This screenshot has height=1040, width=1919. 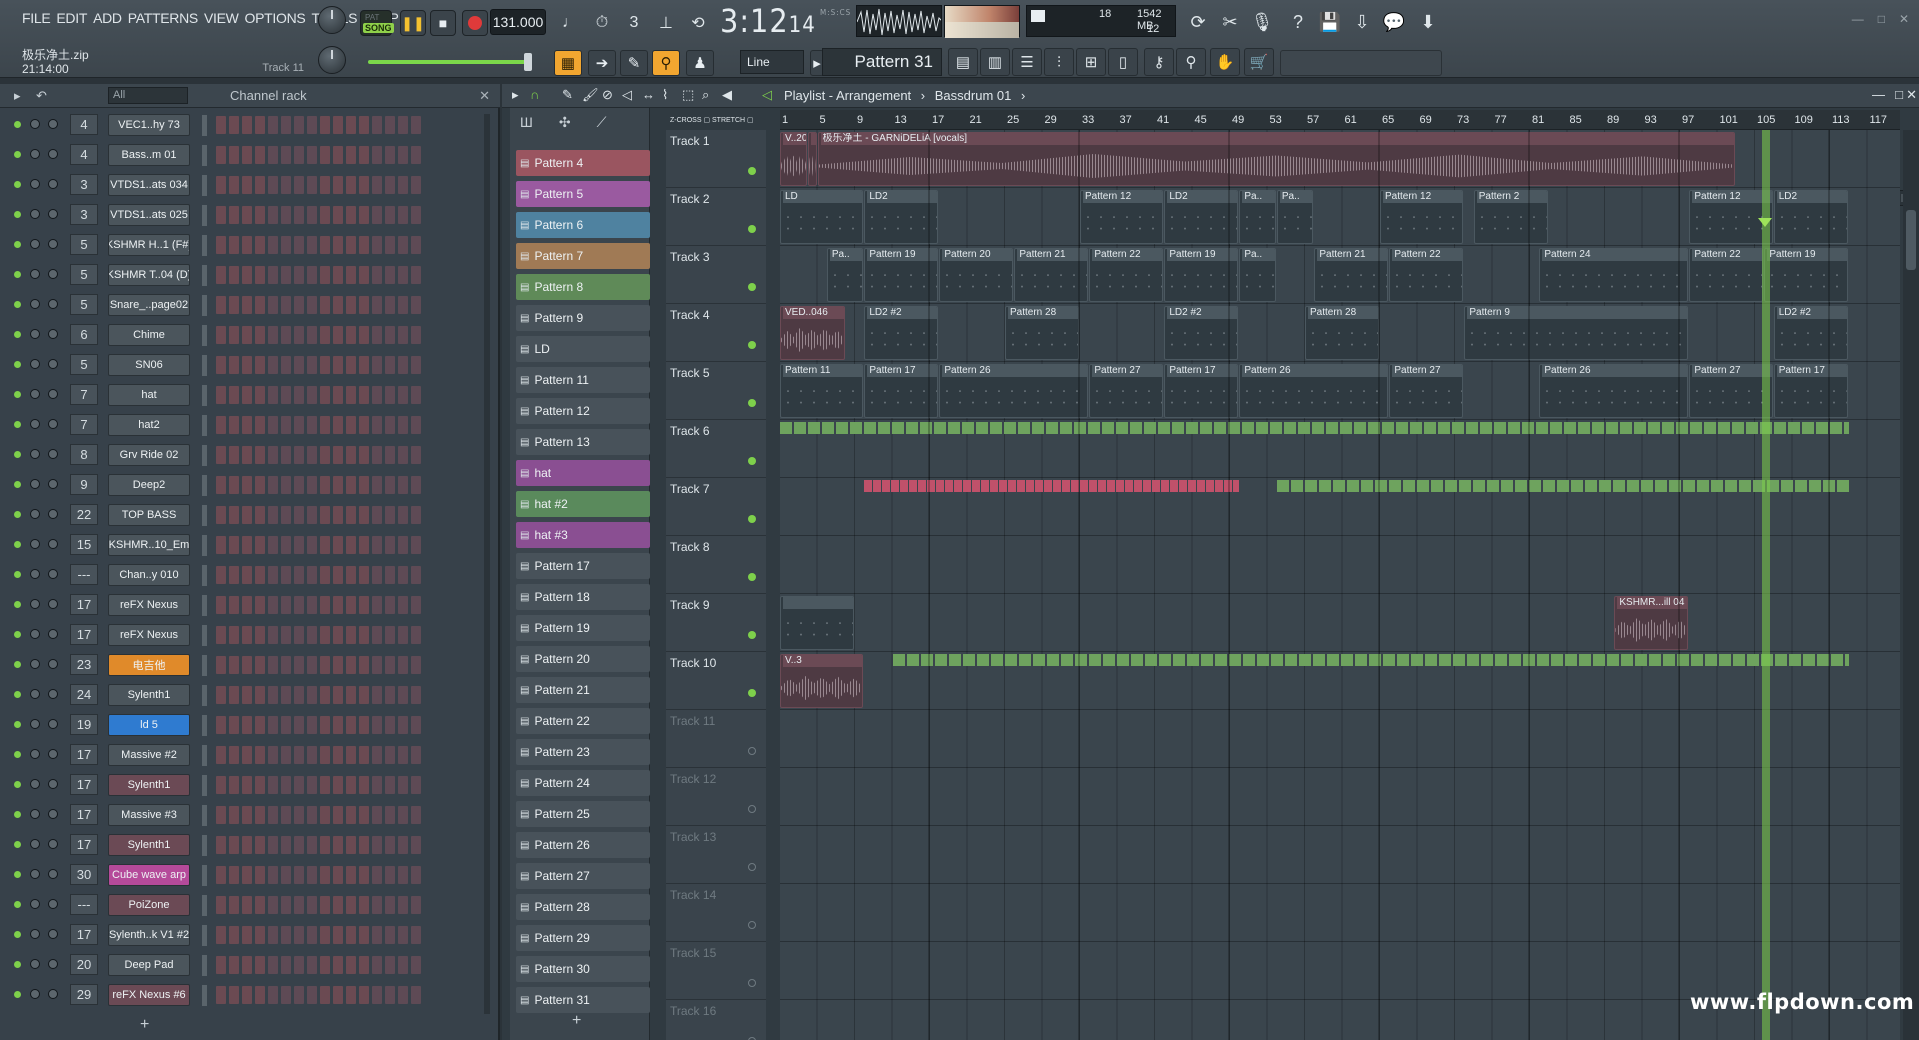 I want to click on channel-name-button: Massive #2, so click(x=149, y=755).